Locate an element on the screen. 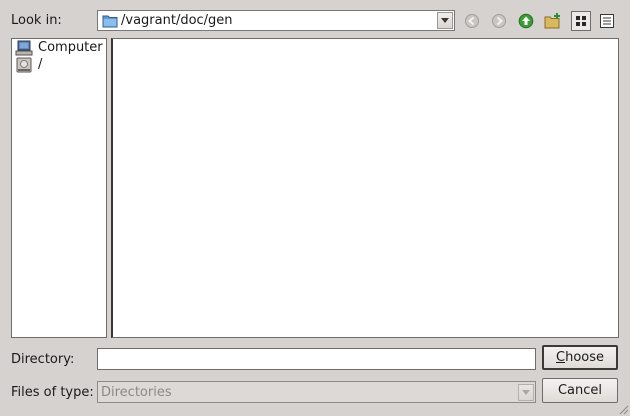 The height and width of the screenshot is (416, 630). sidebar-item-root: / is located at coordinates (59, 64).